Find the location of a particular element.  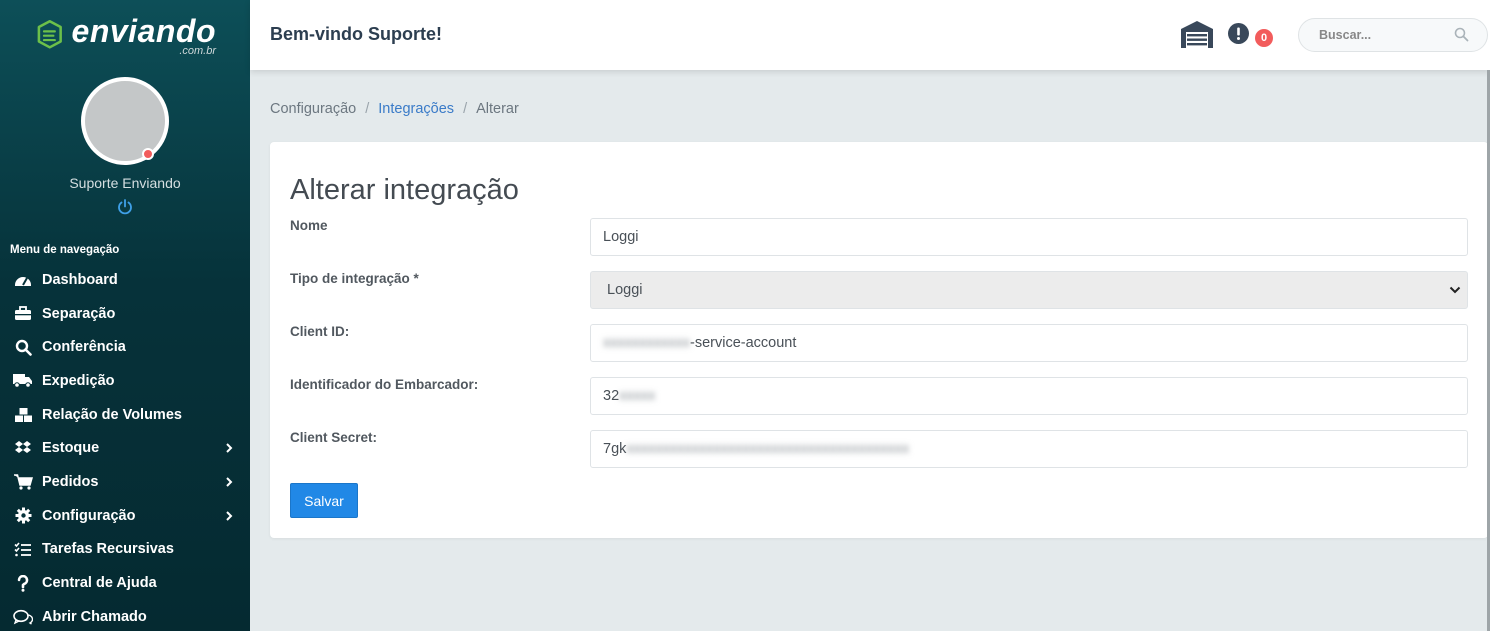

task-list-icon is located at coordinates (23, 549).